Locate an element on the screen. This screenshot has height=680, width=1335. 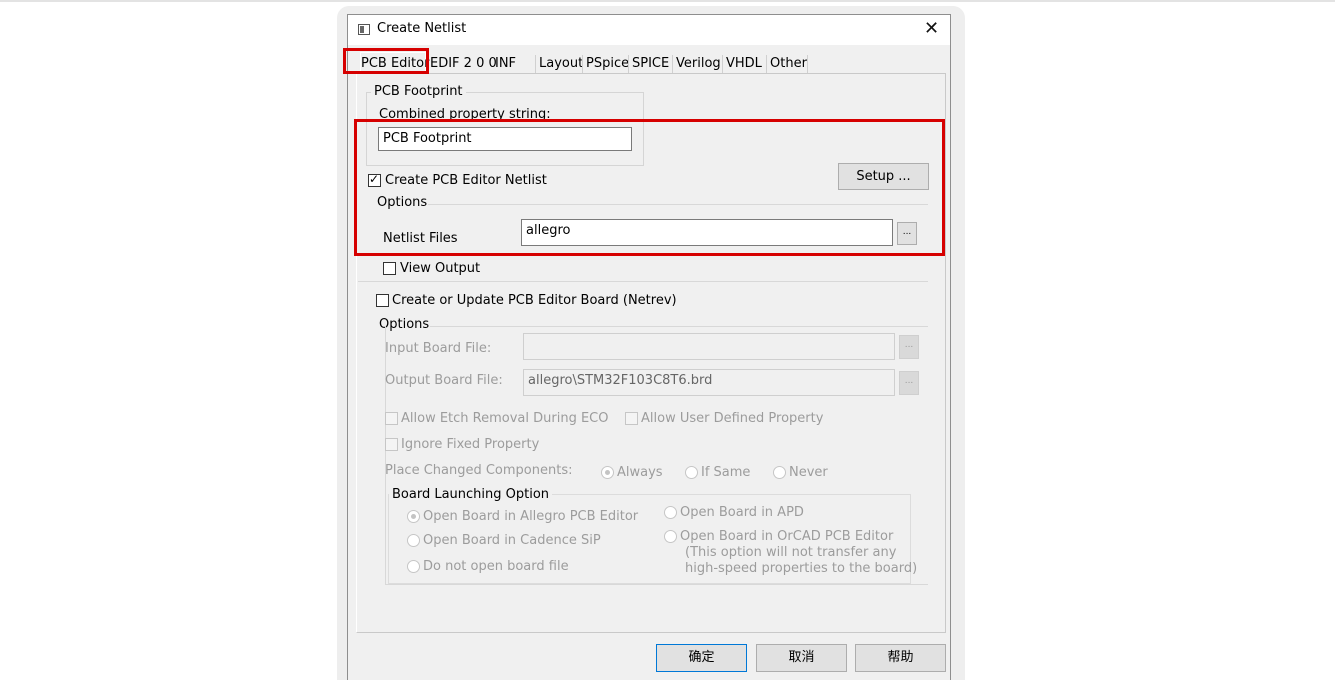
tab-inf: INF is located at coordinates (505, 64).